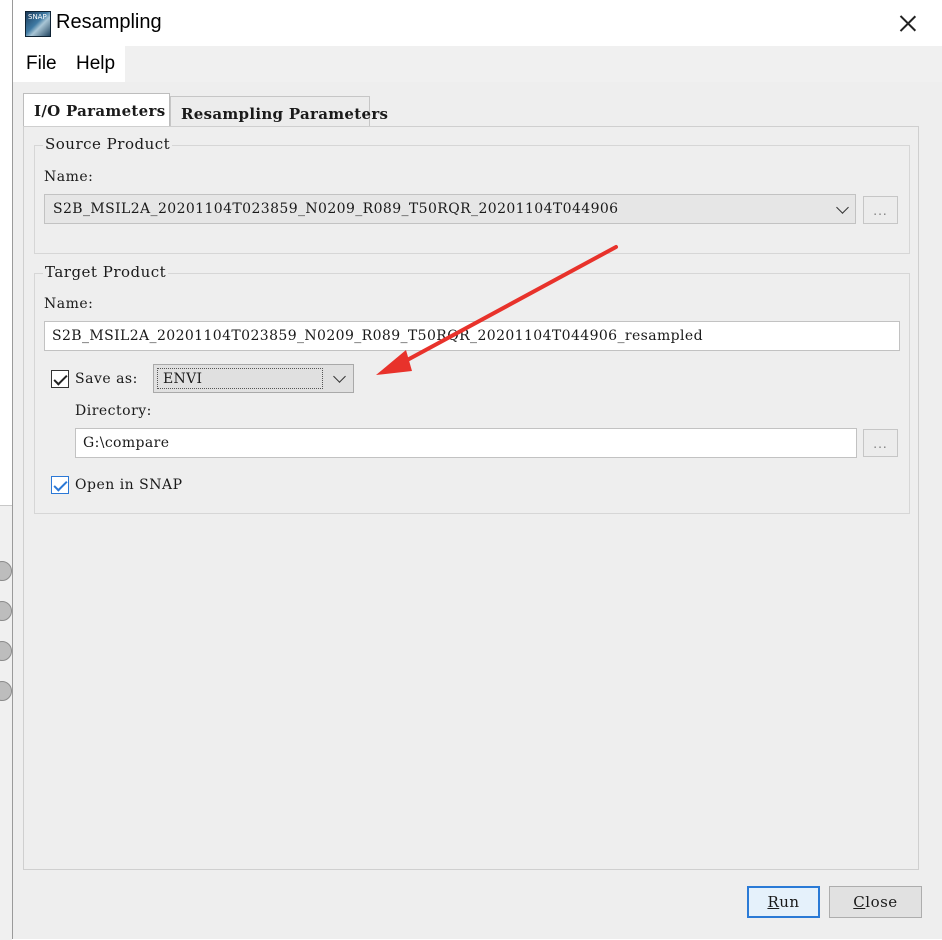  Describe the element at coordinates (109, 22) in the screenshot. I see `window-title: Resampling` at that location.